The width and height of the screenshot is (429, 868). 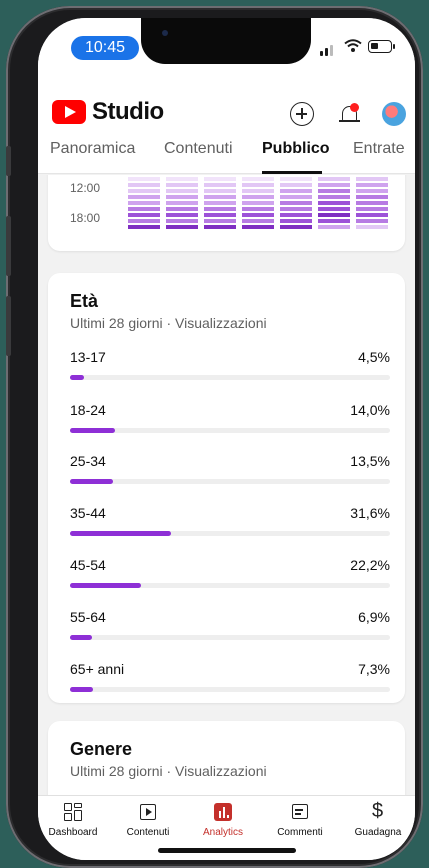 I want to click on home-indicator, so click(x=227, y=850).